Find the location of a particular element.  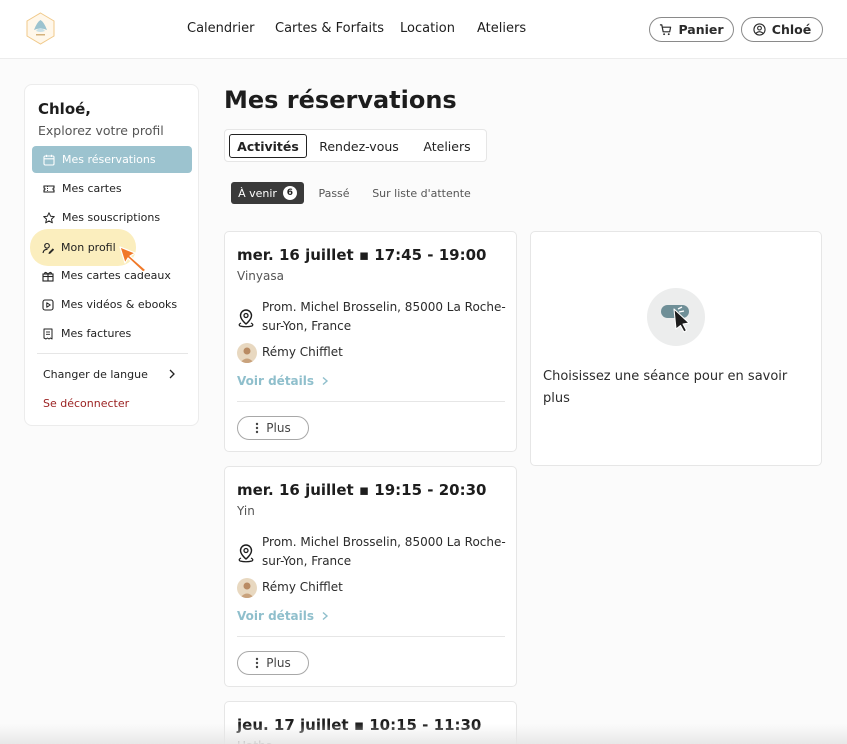

sidebar-item-label: Mes cartes cadeaux is located at coordinates (116, 275).